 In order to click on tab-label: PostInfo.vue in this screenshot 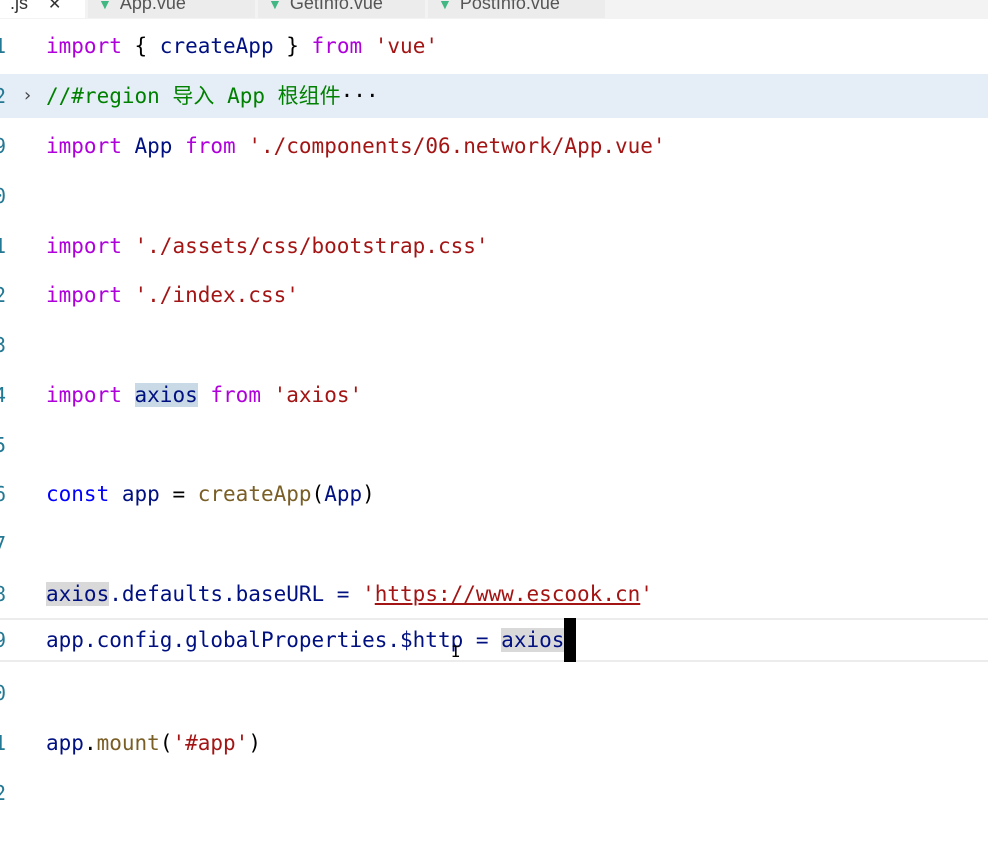, I will do `click(509, 6)`.